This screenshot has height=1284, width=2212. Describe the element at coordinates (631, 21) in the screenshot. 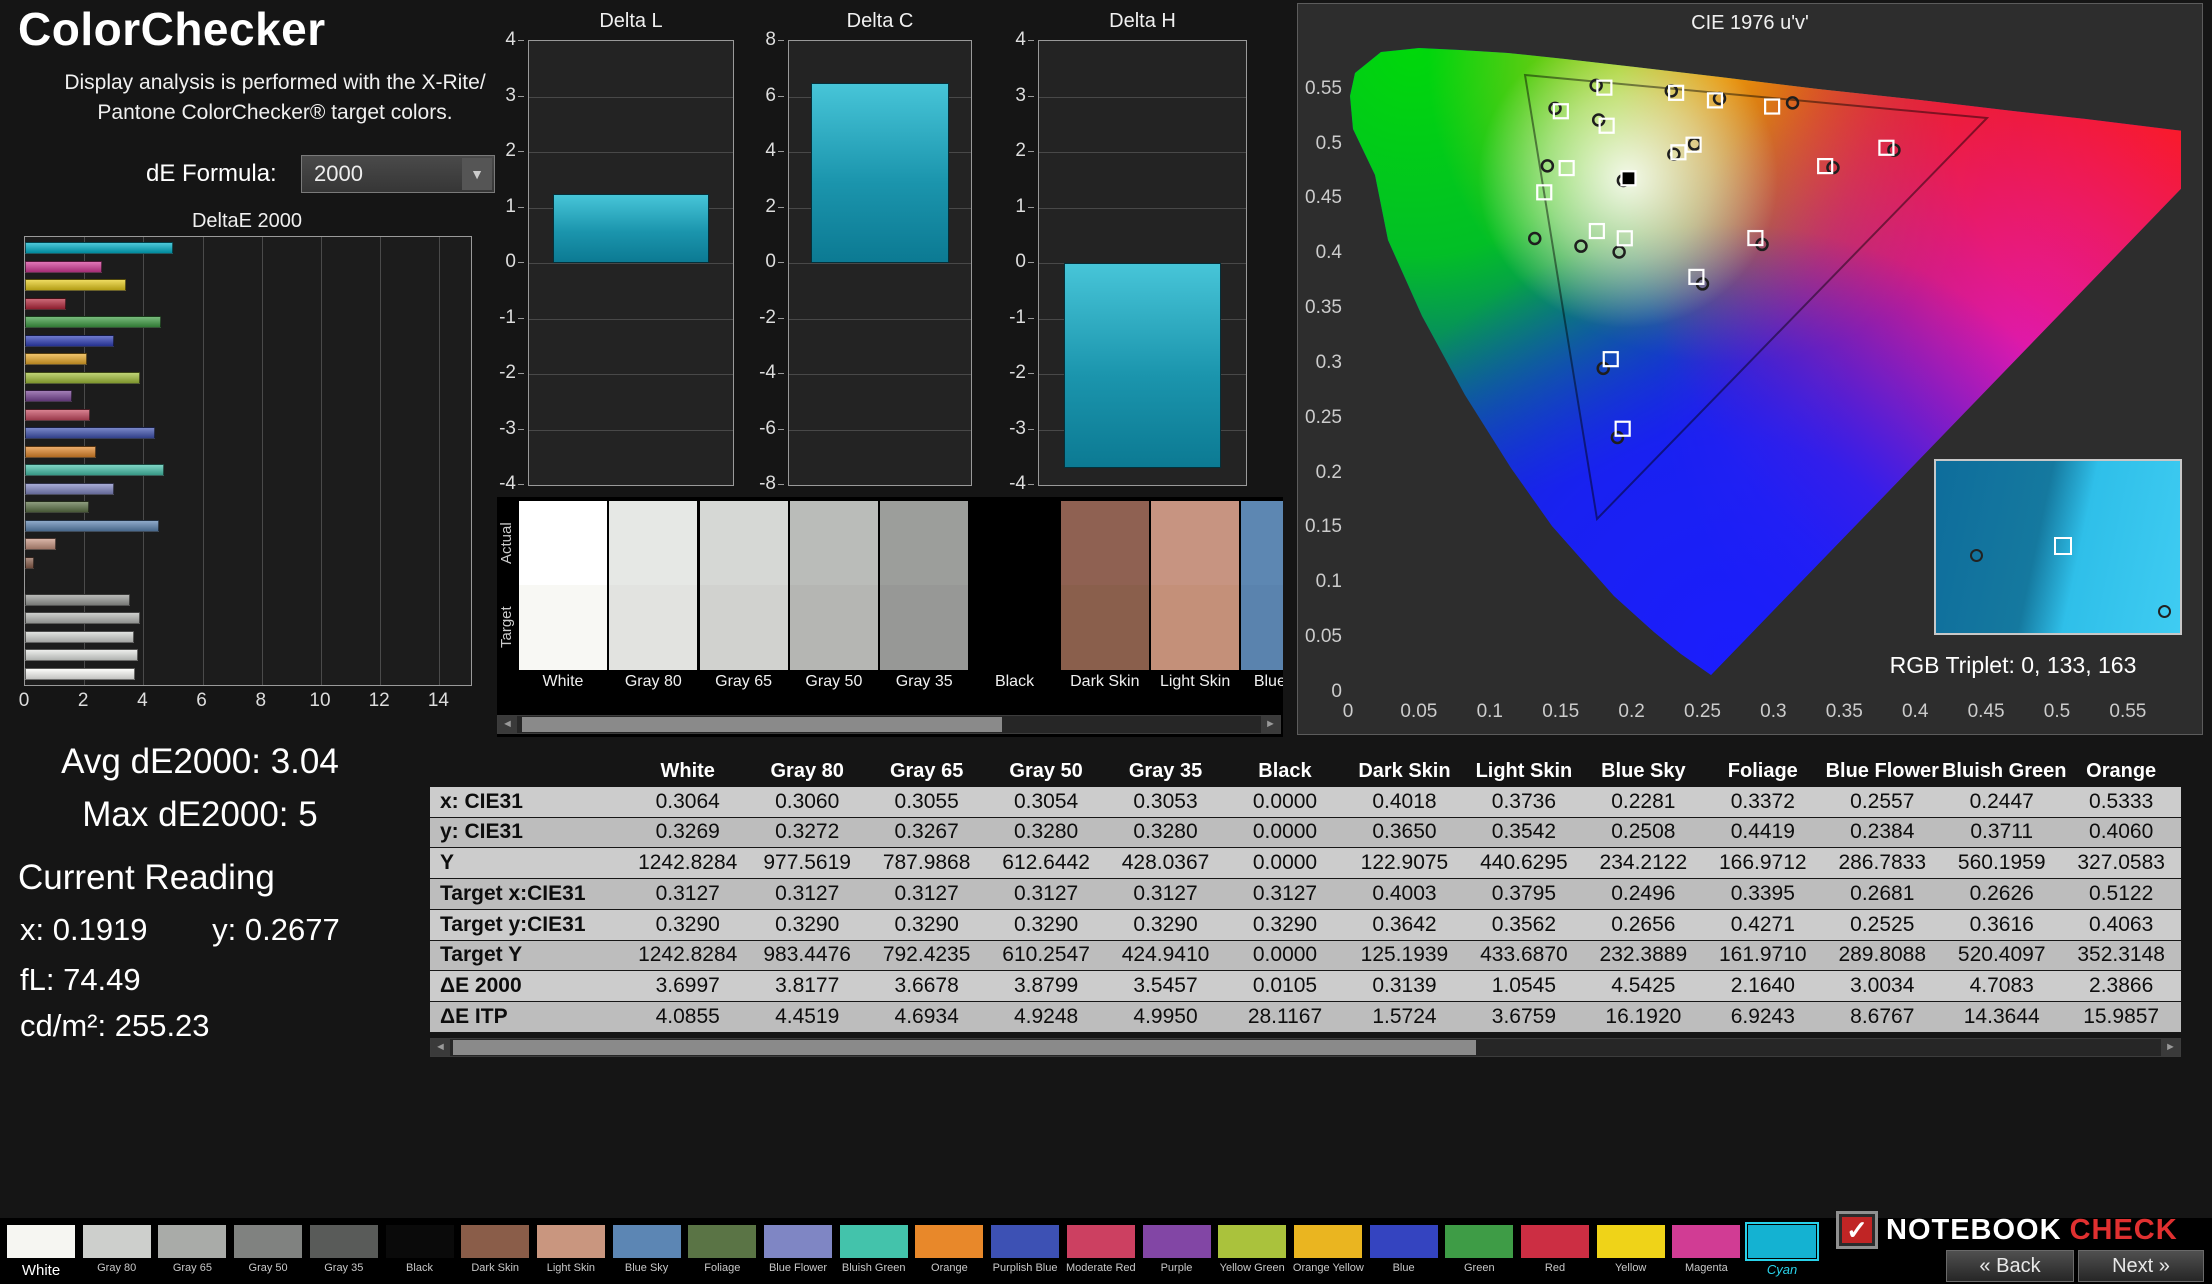

I see `delta-l-title: Delta L` at that location.